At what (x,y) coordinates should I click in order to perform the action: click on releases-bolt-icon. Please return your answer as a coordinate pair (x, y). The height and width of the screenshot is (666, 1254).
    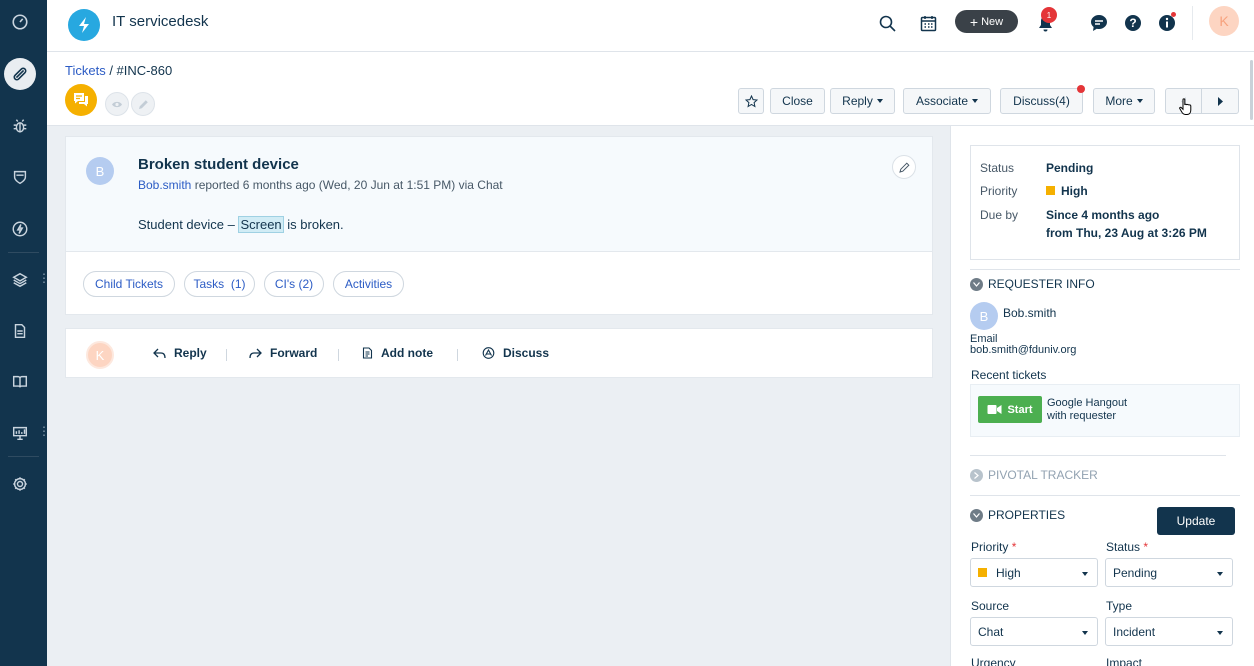
    Looking at the image, I should click on (20, 229).